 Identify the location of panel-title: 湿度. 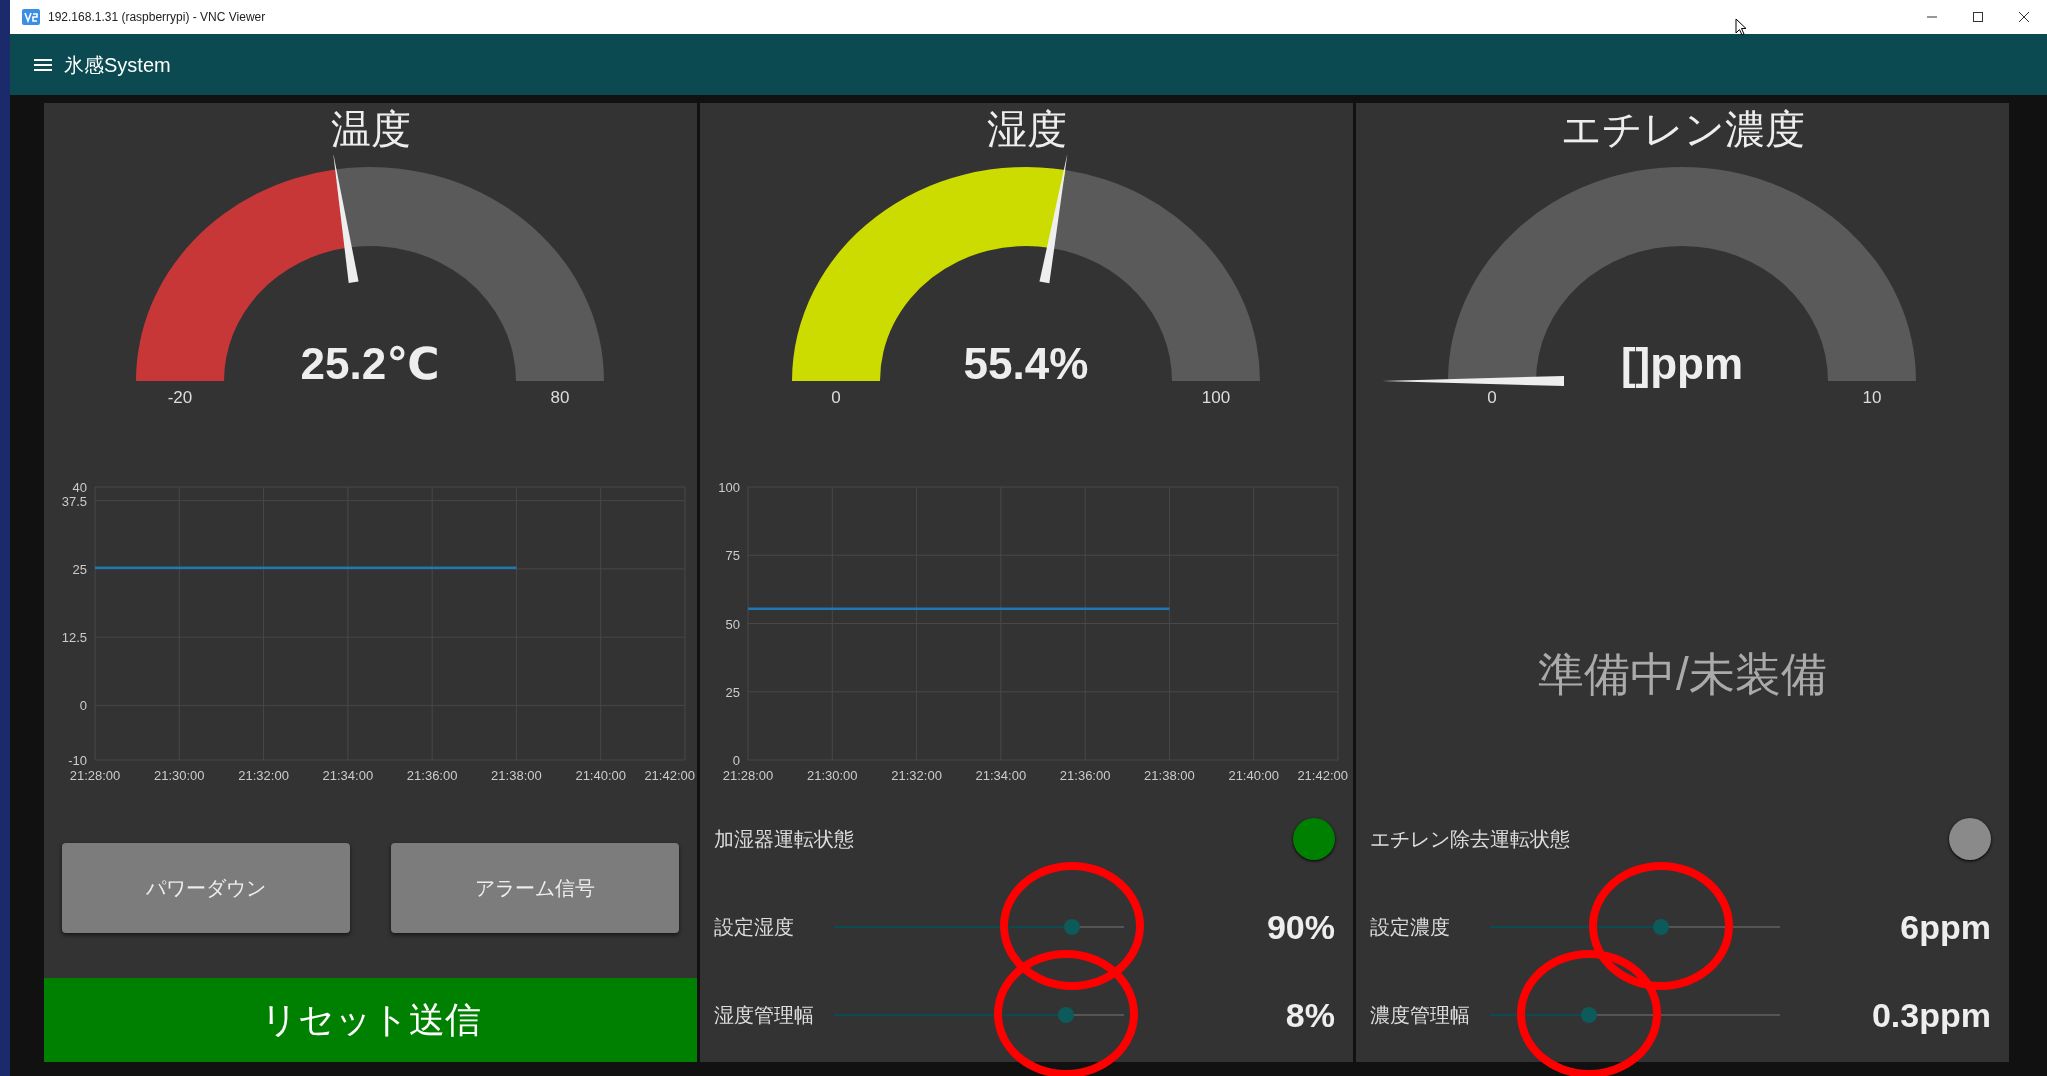
(1026, 129).